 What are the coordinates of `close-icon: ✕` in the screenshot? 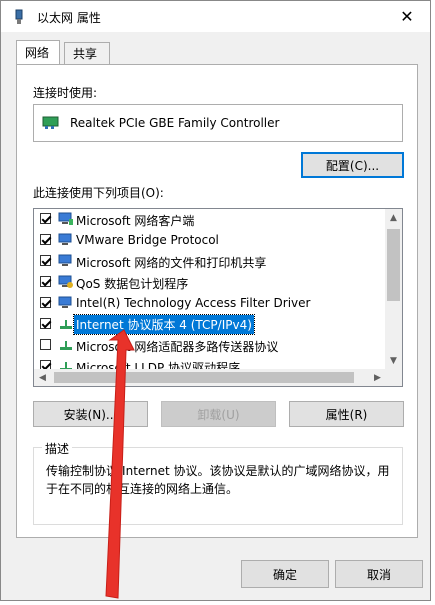 It's located at (407, 16).